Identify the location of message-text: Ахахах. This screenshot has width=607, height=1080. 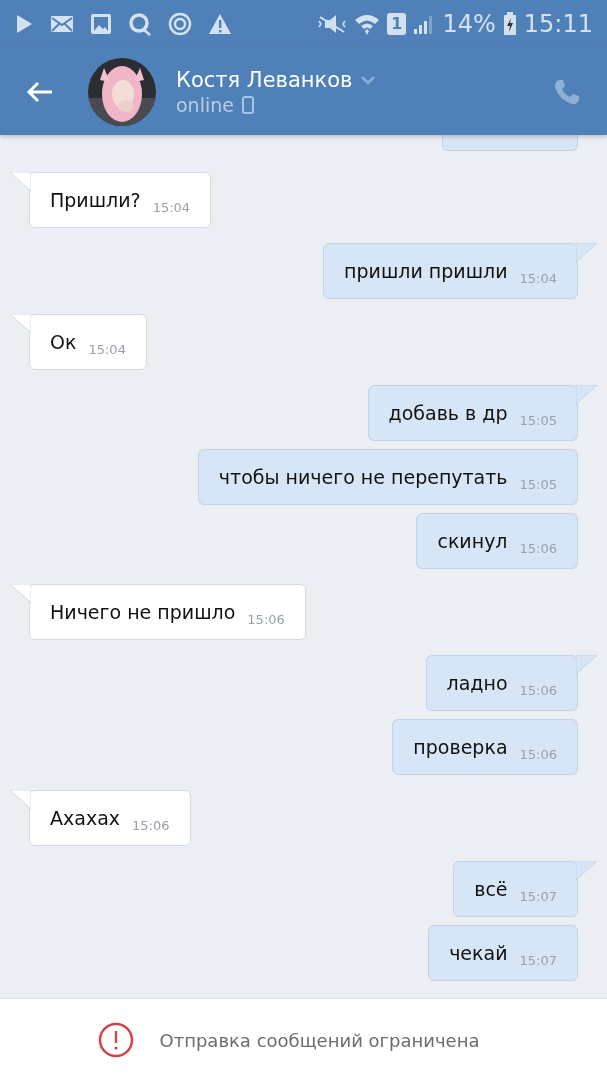
(85, 818).